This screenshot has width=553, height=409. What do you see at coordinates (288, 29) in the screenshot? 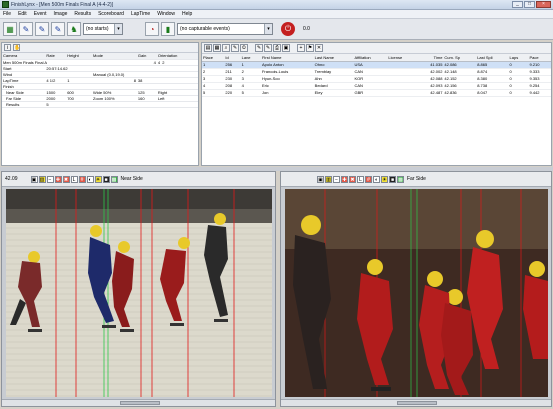
I see `stop-capture-icon: ⏻` at bounding box center [288, 29].